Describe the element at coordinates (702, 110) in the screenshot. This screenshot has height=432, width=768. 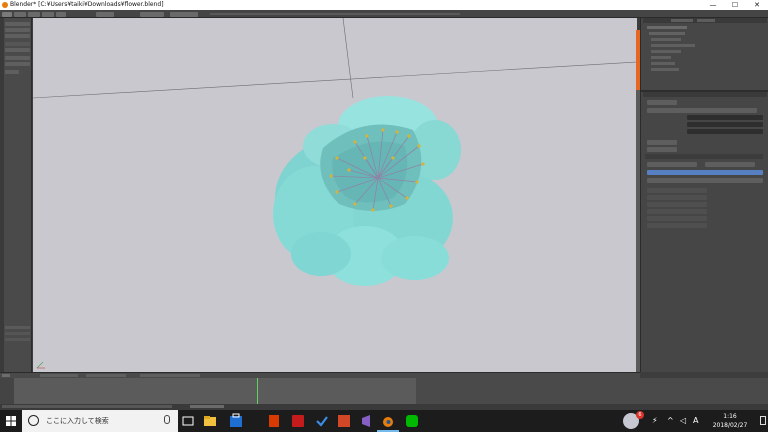
I see `material-slot` at that location.